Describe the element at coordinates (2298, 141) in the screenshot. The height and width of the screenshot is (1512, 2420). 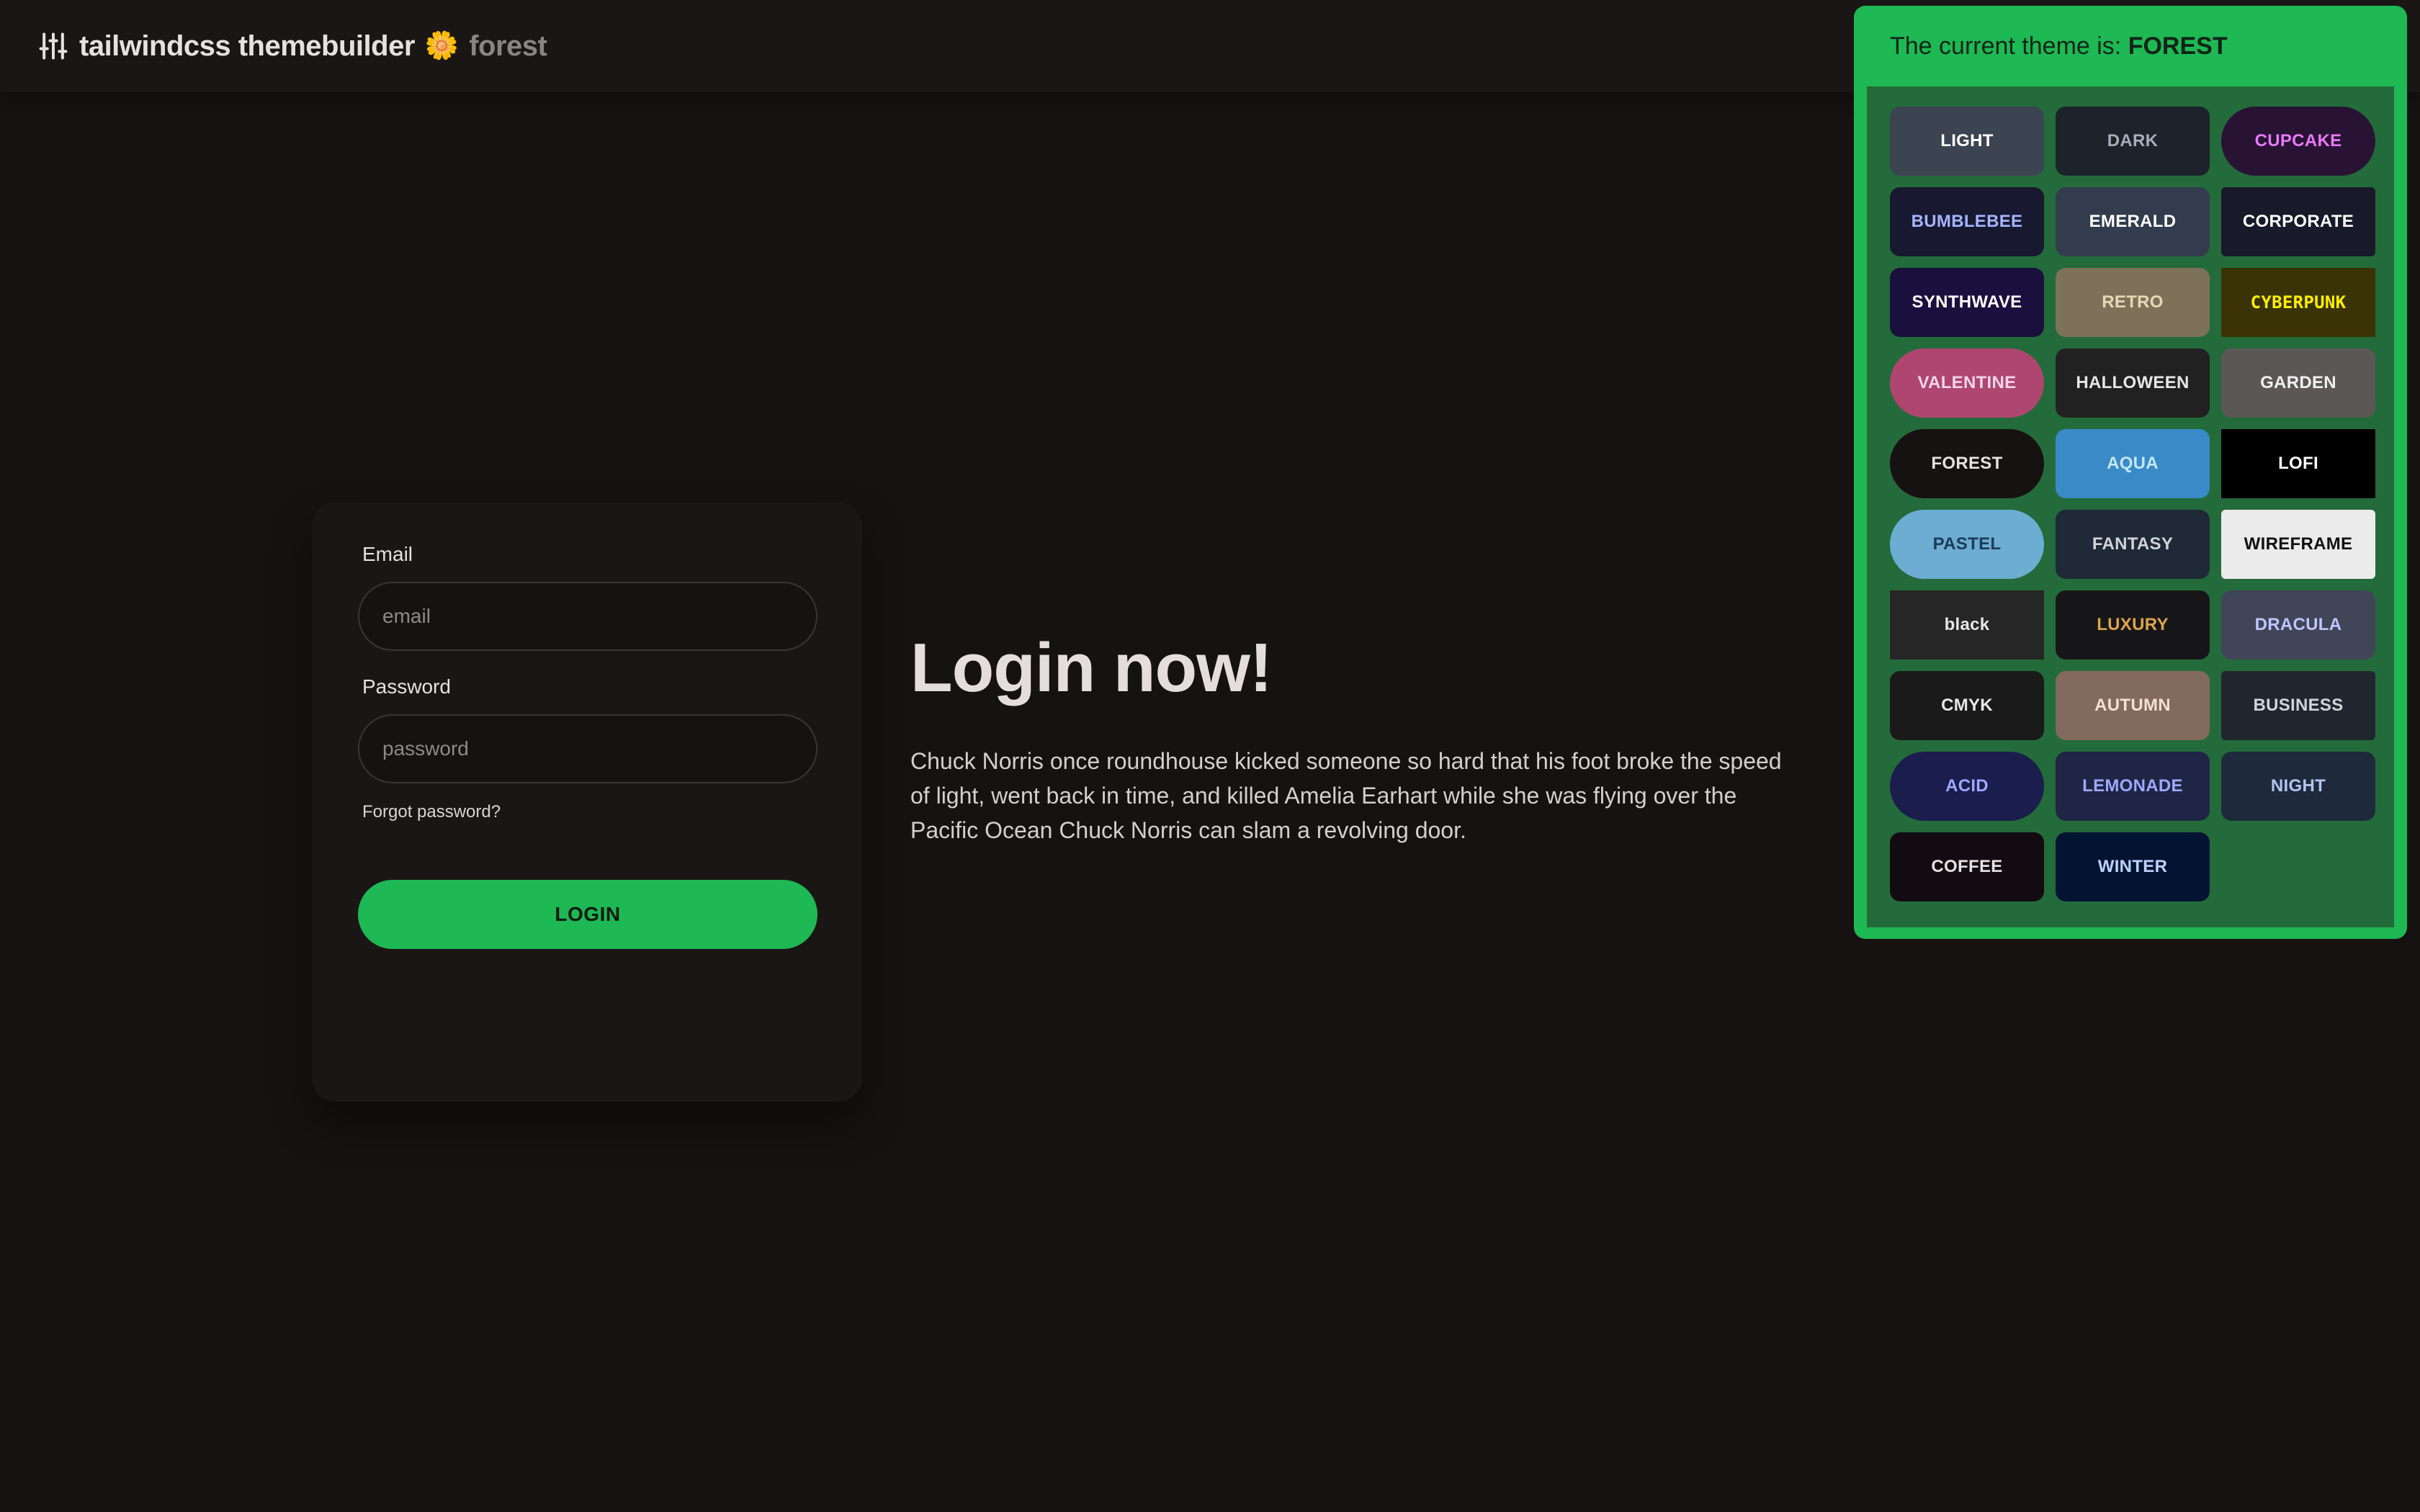
I see `theme-button-cupcake: CUPCAKE` at that location.